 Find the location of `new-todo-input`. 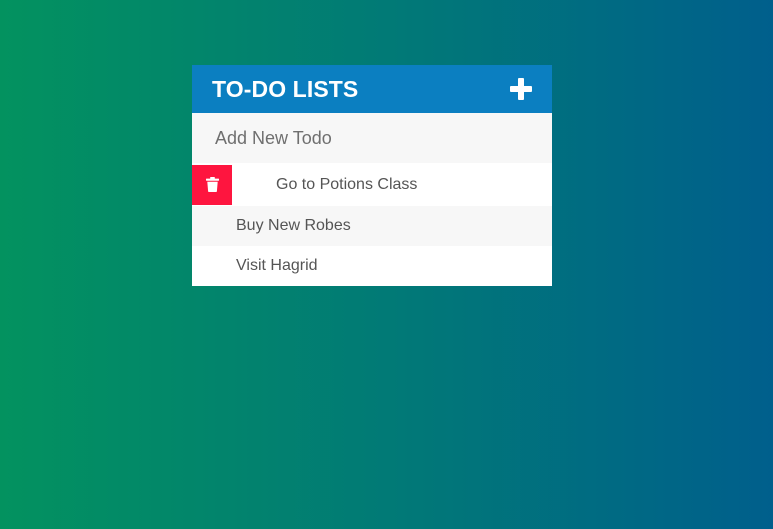

new-todo-input is located at coordinates (372, 138).